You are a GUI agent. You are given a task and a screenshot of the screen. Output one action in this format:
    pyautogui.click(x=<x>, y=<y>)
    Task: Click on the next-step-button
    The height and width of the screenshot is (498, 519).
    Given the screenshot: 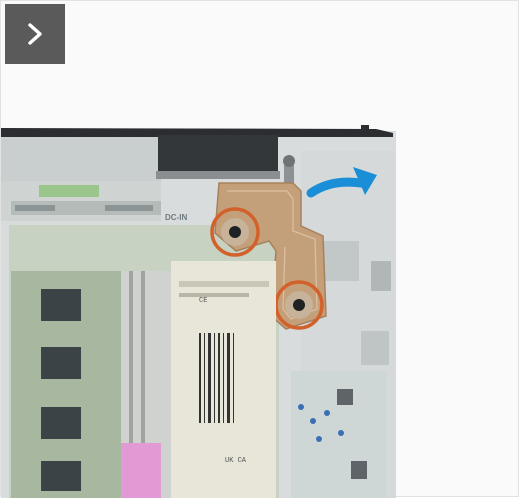 What is the action you would take?
    pyautogui.click(x=35, y=34)
    